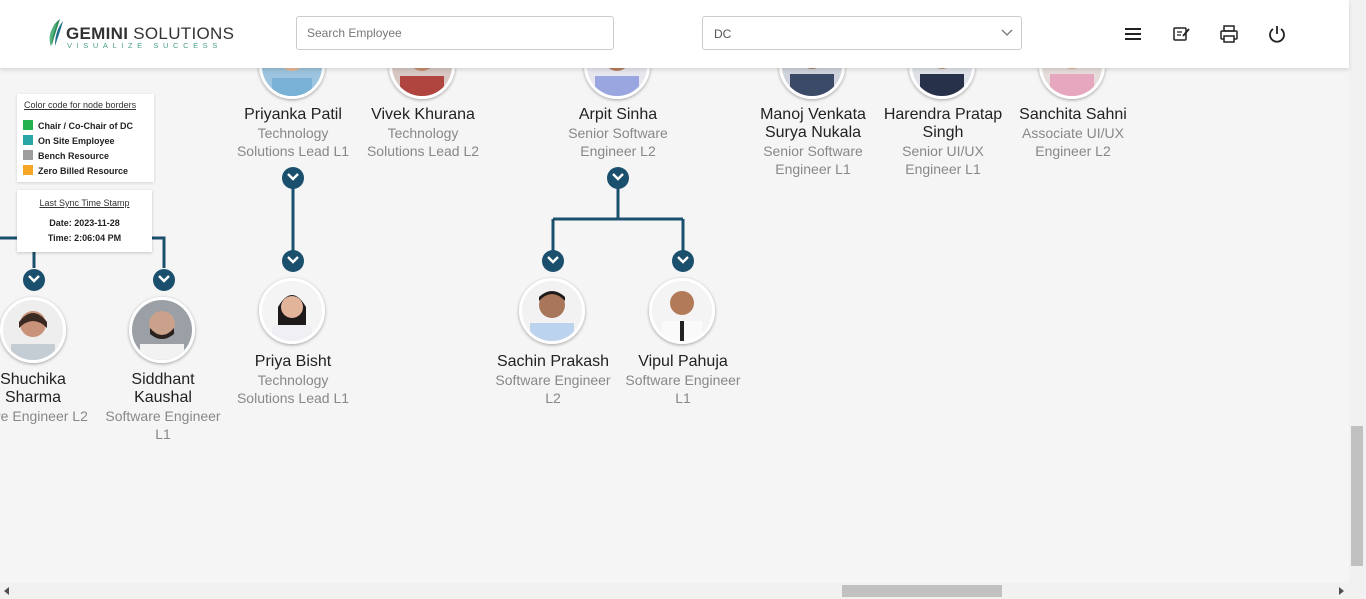  What do you see at coordinates (682, 311) in the screenshot?
I see `avatar-vipul-pahuja` at bounding box center [682, 311].